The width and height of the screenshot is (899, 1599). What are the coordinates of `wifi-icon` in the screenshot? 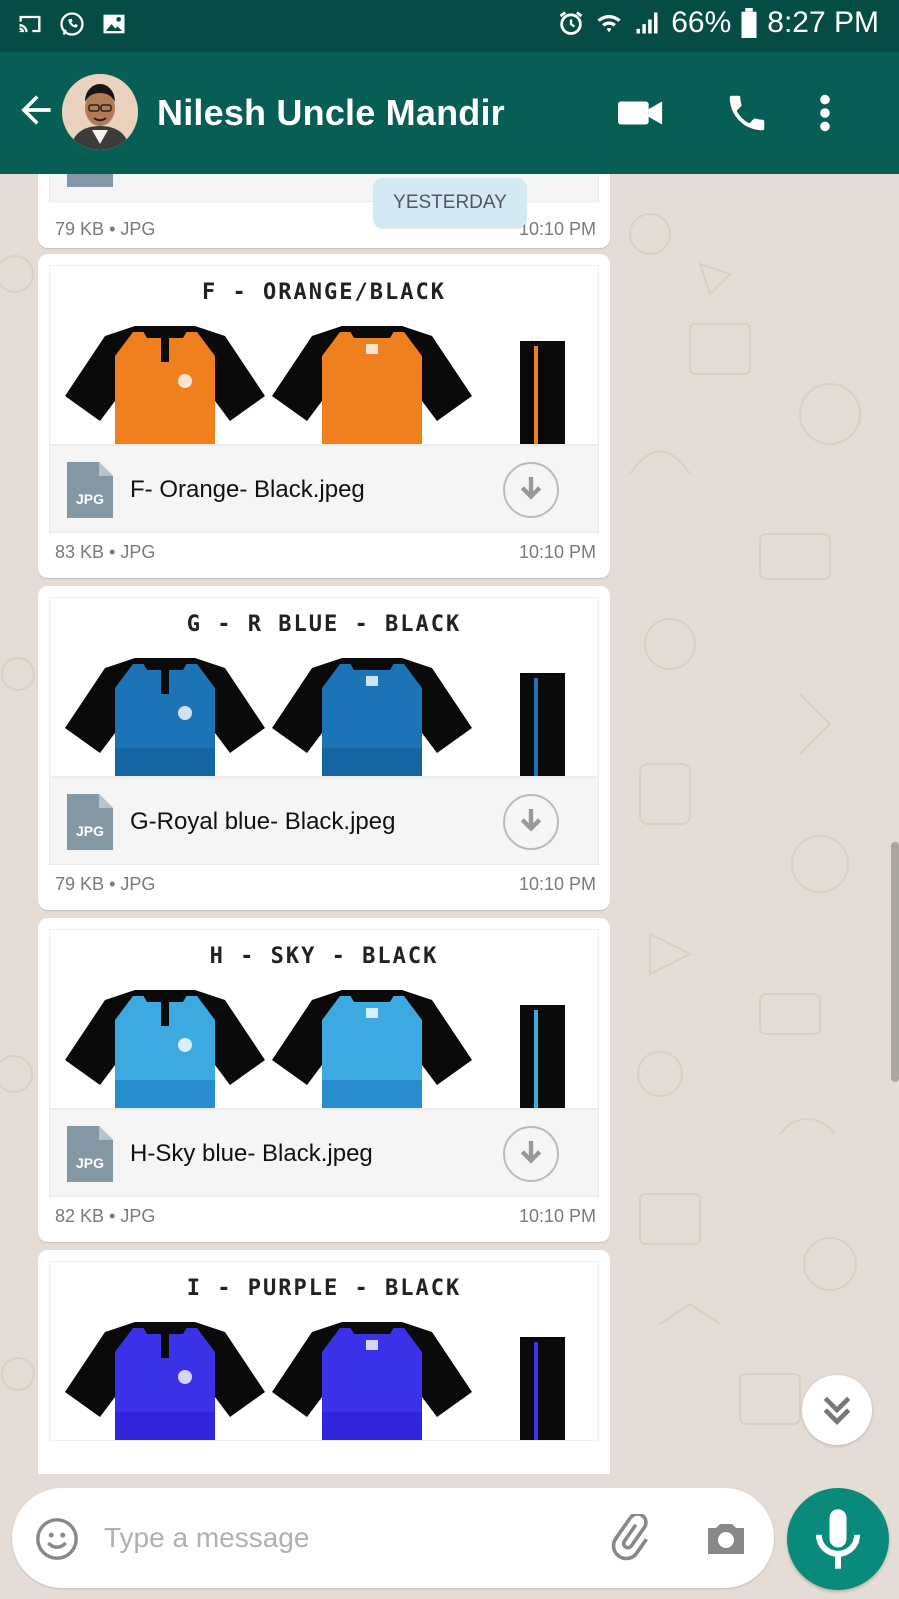 It's located at (609, 24).